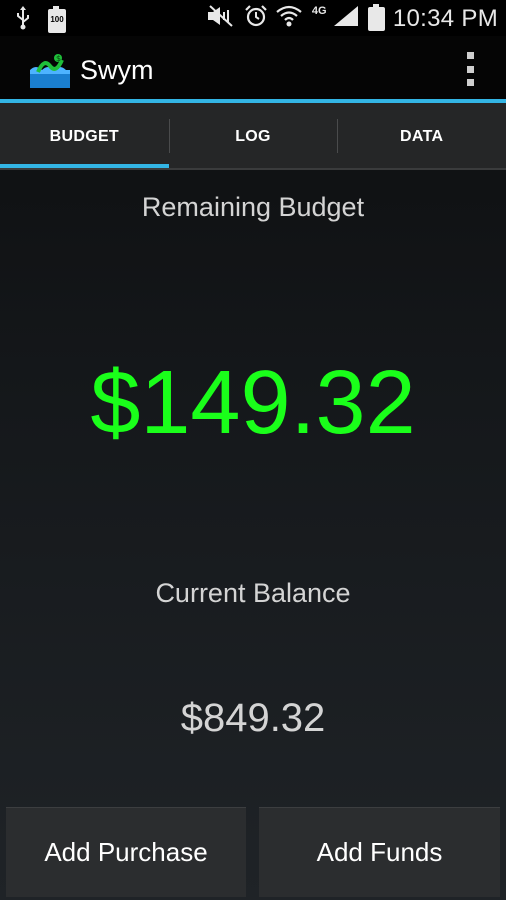 This screenshot has width=506, height=900. What do you see at coordinates (221, 18) in the screenshot?
I see `mute-icon` at bounding box center [221, 18].